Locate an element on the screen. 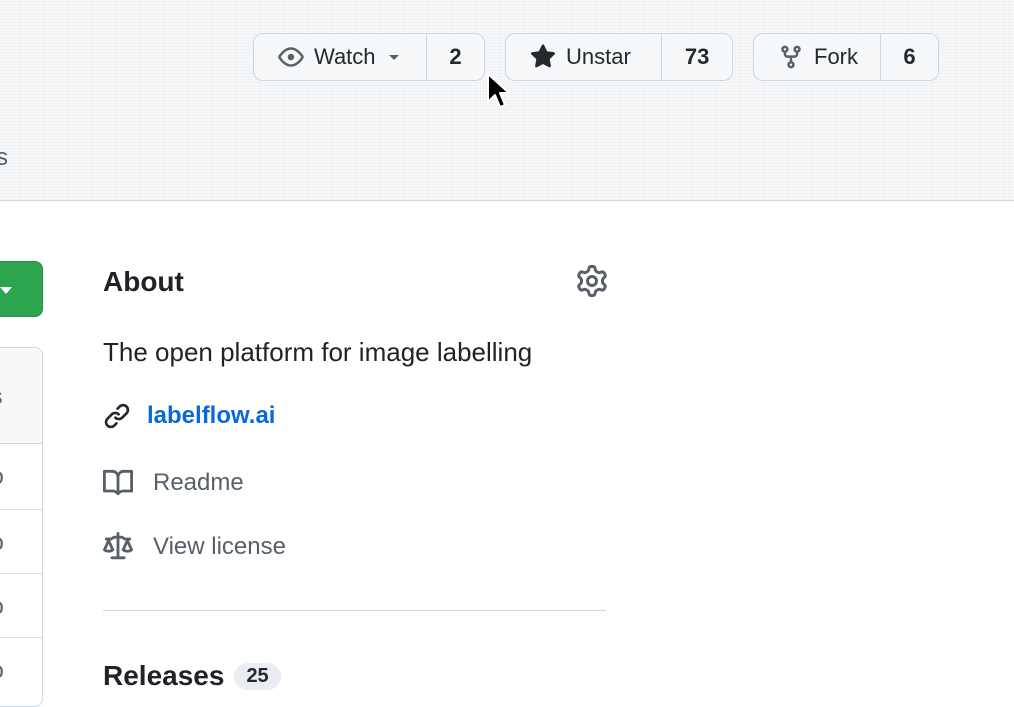  law-icon is located at coordinates (118, 547).